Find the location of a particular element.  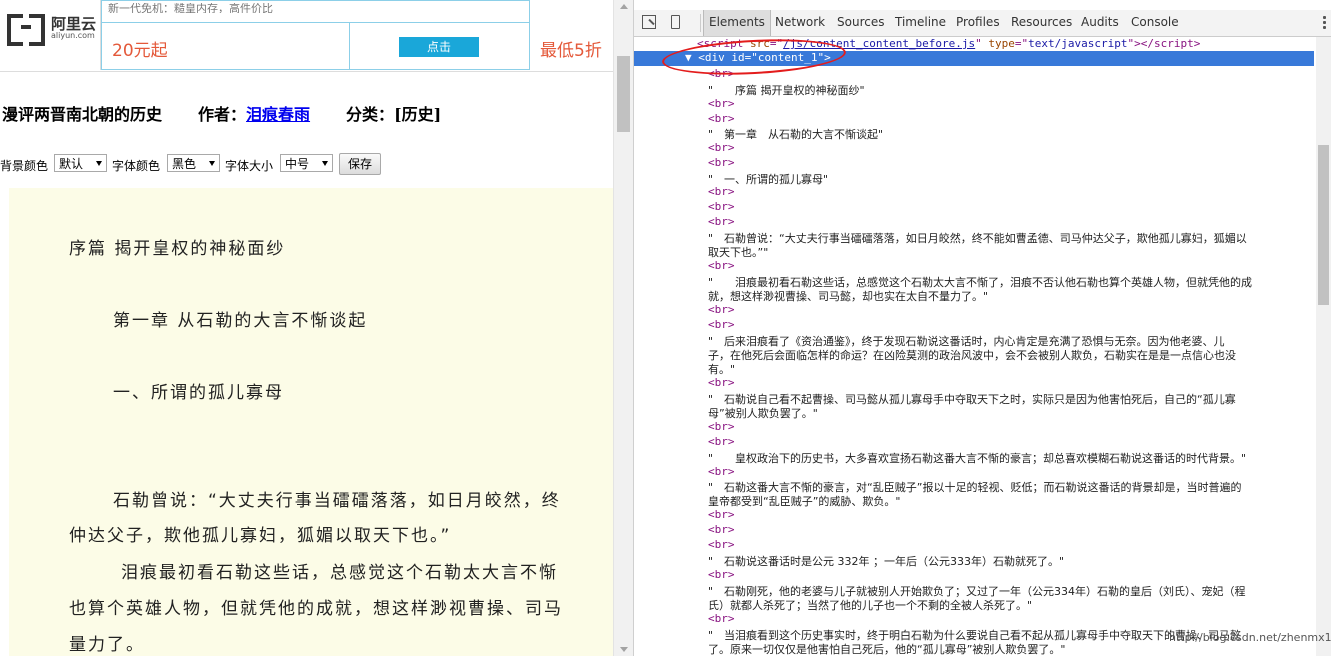

font-color-select: 黑色 is located at coordinates (193, 163).